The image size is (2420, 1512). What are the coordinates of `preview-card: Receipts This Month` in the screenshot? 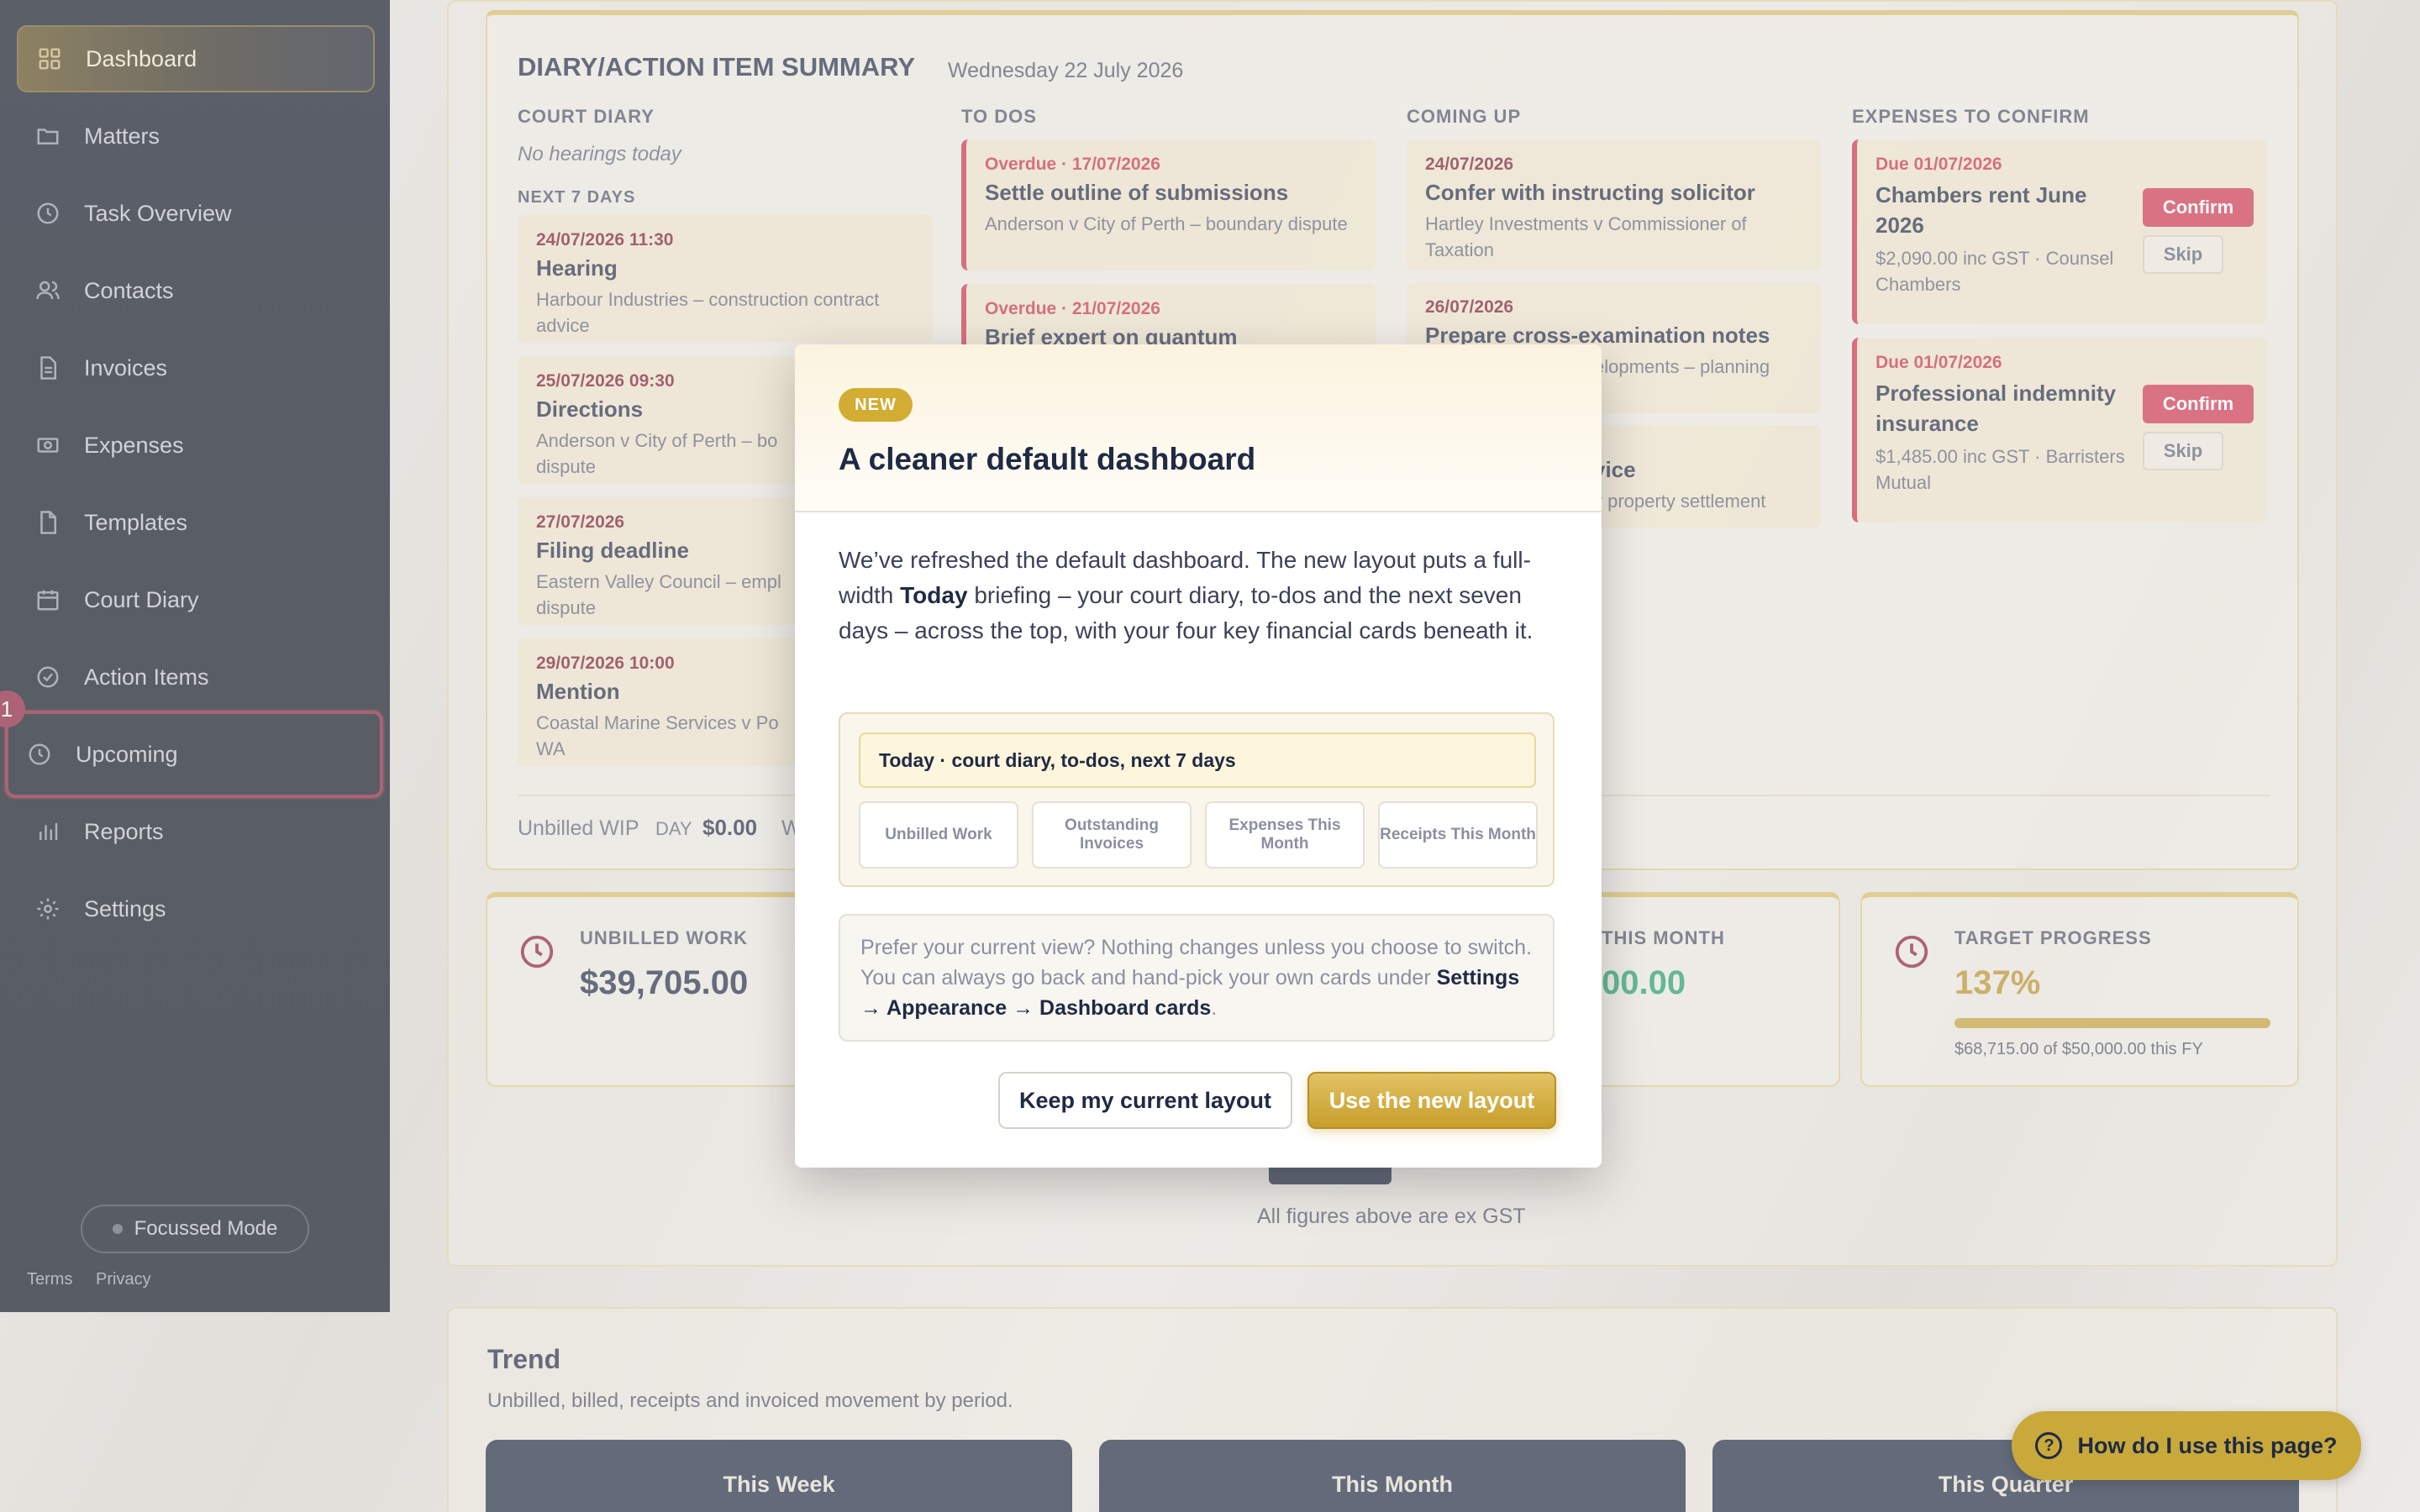 It's located at (1458, 835).